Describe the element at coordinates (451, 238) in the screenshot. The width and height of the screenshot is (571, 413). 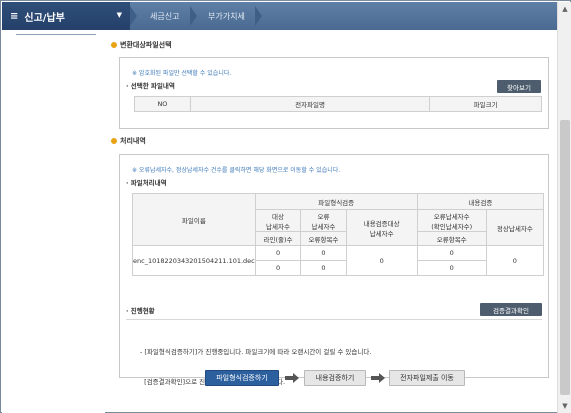
I see `column-header-error-items-content: 오류항목수` at that location.